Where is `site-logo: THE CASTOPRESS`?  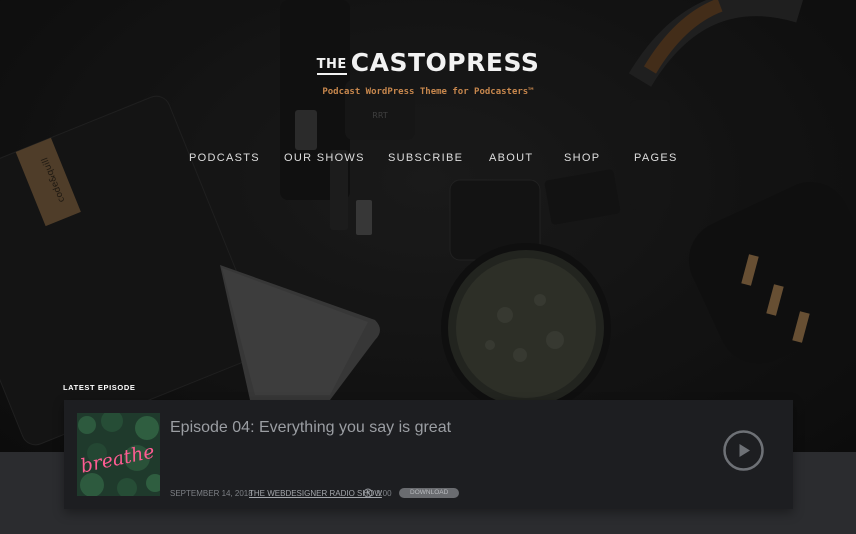
site-logo: THE CASTOPRESS is located at coordinates (428, 62).